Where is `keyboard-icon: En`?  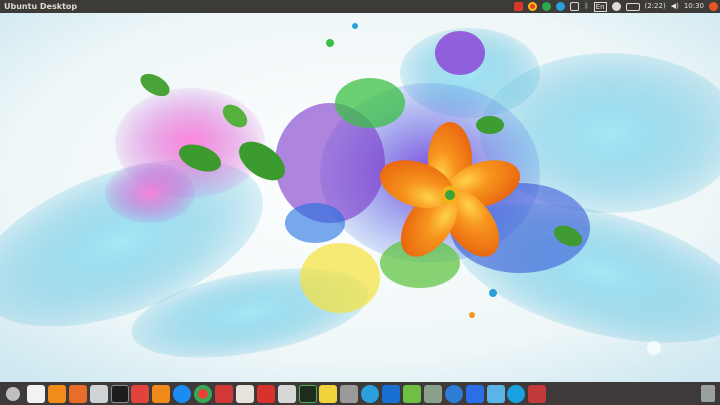
keyboard-icon: En is located at coordinates (600, 6).